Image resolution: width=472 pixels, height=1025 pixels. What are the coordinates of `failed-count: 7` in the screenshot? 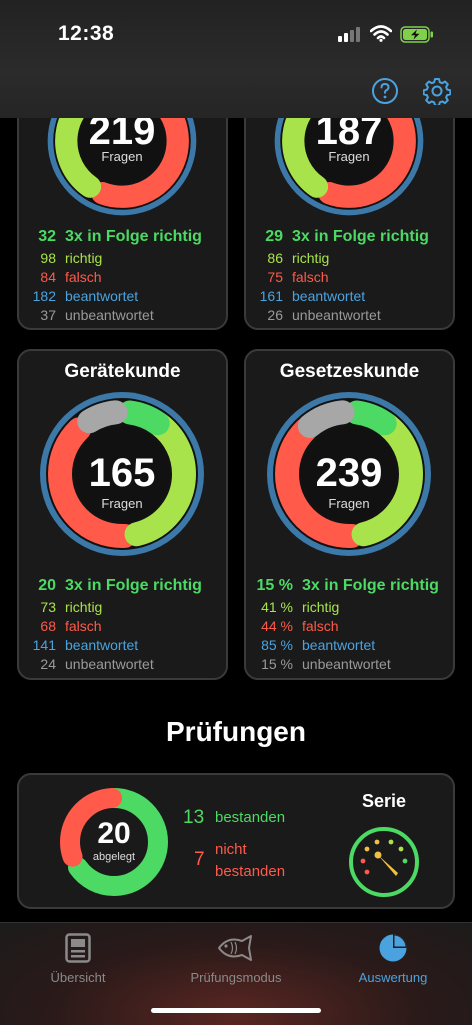 It's located at (199, 859).